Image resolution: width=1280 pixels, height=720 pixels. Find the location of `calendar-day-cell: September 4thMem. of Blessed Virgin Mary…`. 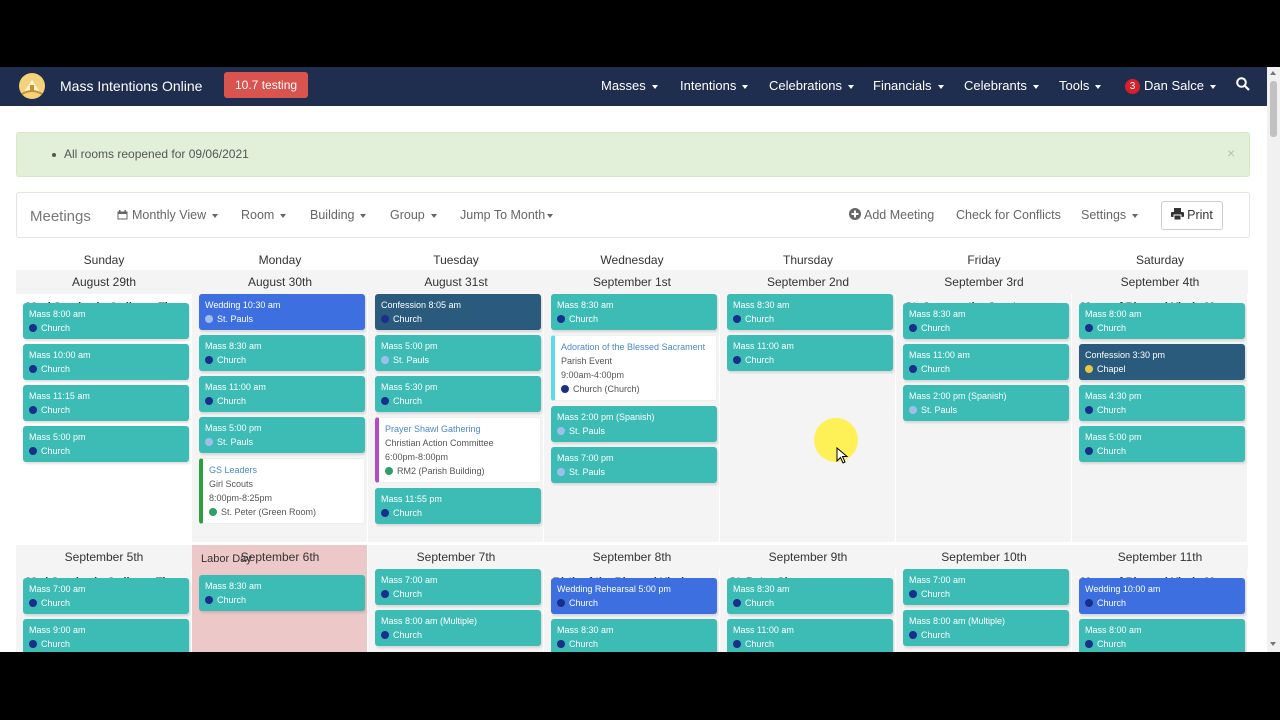

calendar-day-cell: September 4thMem. of Blessed Virgin Mary… is located at coordinates (1160, 406).